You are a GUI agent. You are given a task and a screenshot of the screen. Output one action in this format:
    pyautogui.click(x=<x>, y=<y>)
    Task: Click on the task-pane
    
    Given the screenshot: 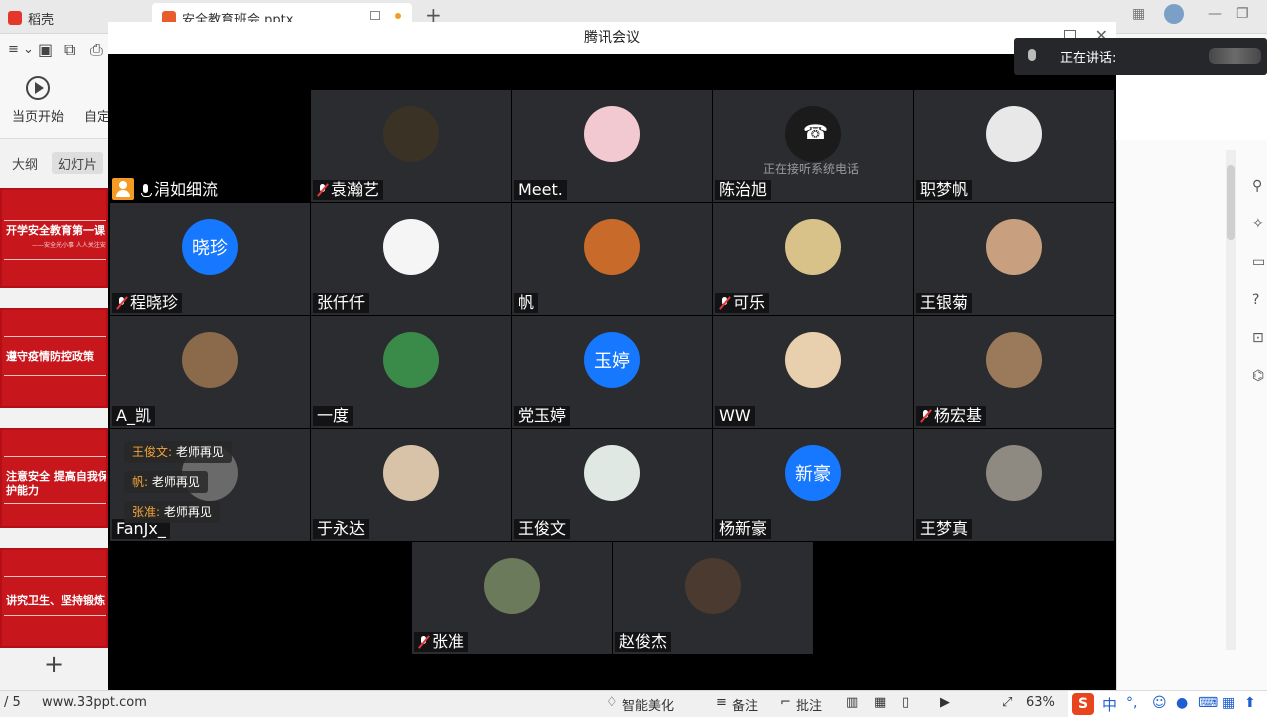 What is the action you would take?
    pyautogui.click(x=1191, y=415)
    